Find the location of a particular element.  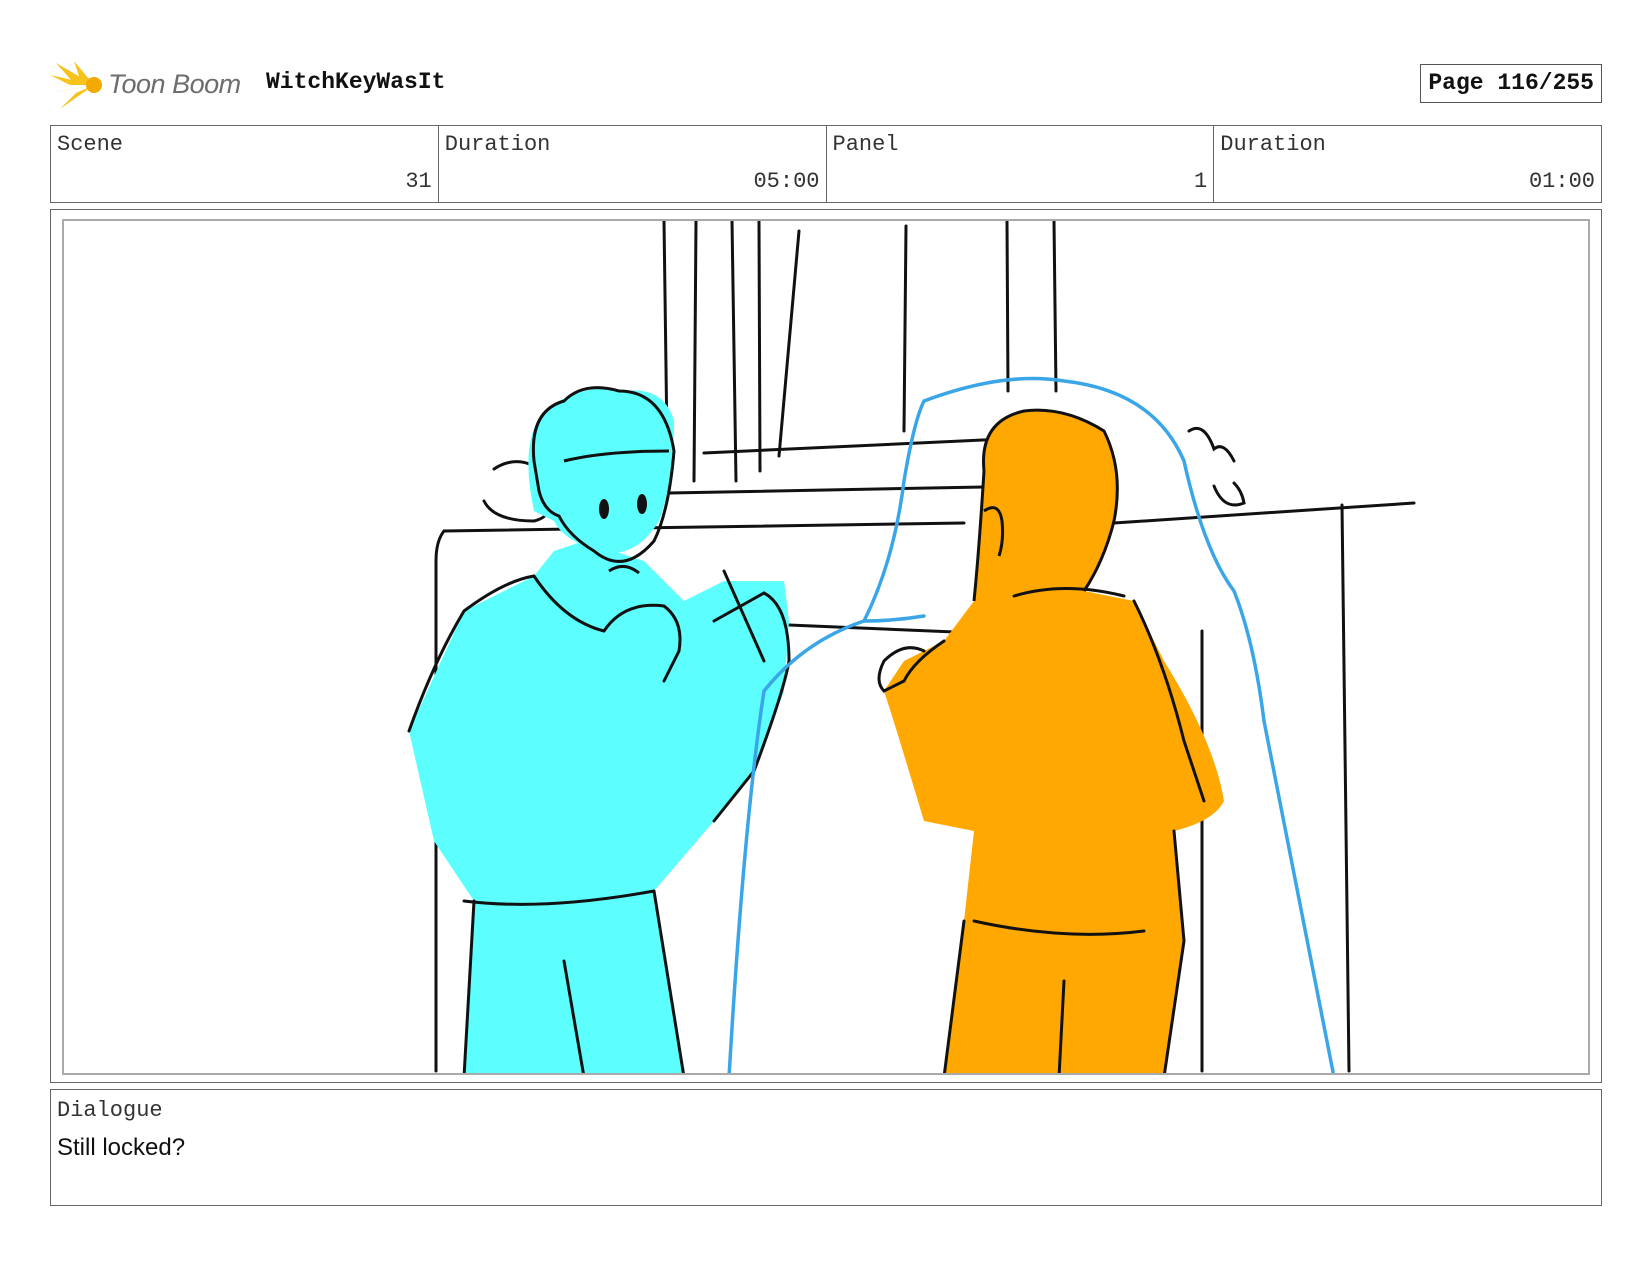

dialogue-text: Still locked? is located at coordinates (121, 1147).